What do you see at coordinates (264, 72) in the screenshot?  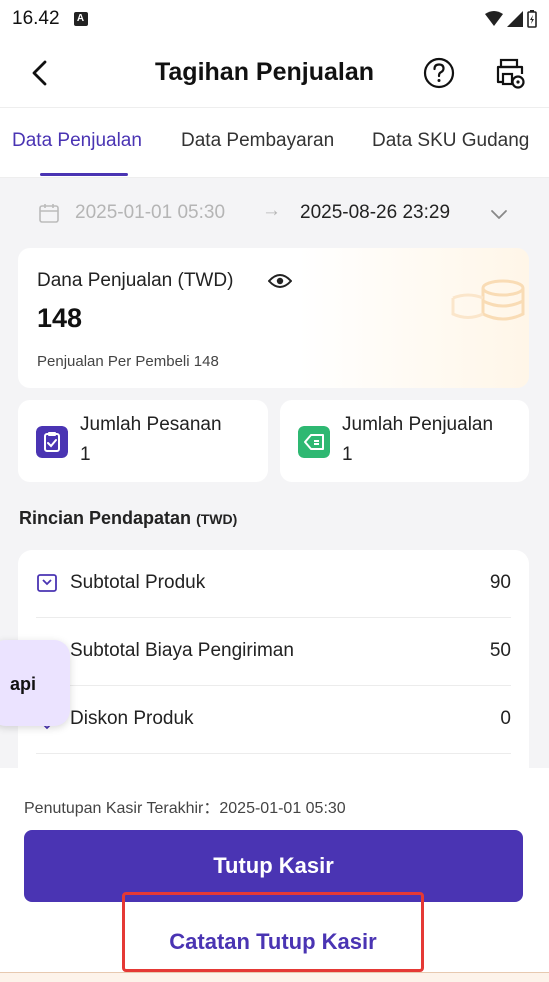 I see `page-title: Tagihan Penjualan` at bounding box center [264, 72].